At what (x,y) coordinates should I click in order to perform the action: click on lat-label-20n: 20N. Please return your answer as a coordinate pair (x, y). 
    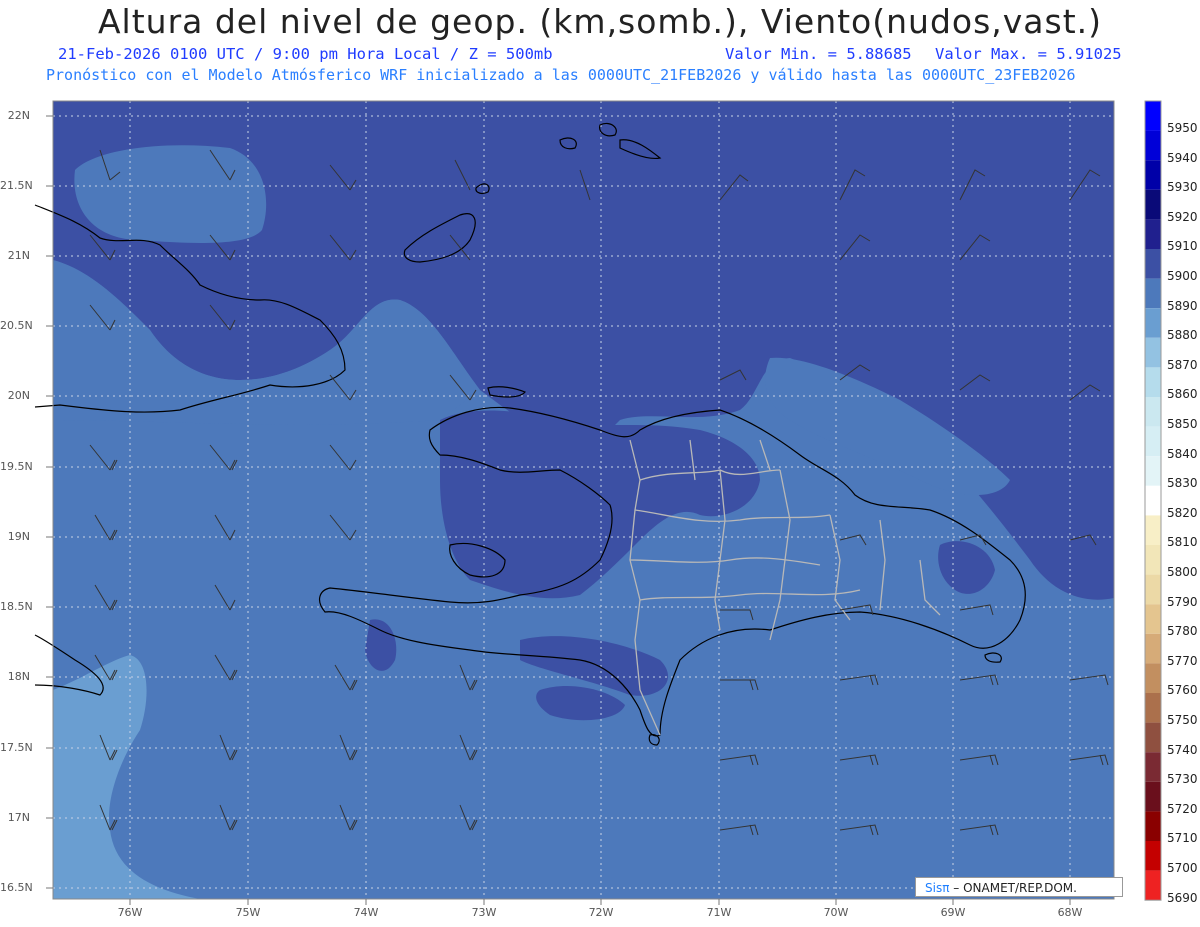
    Looking at the image, I should click on (18, 395).